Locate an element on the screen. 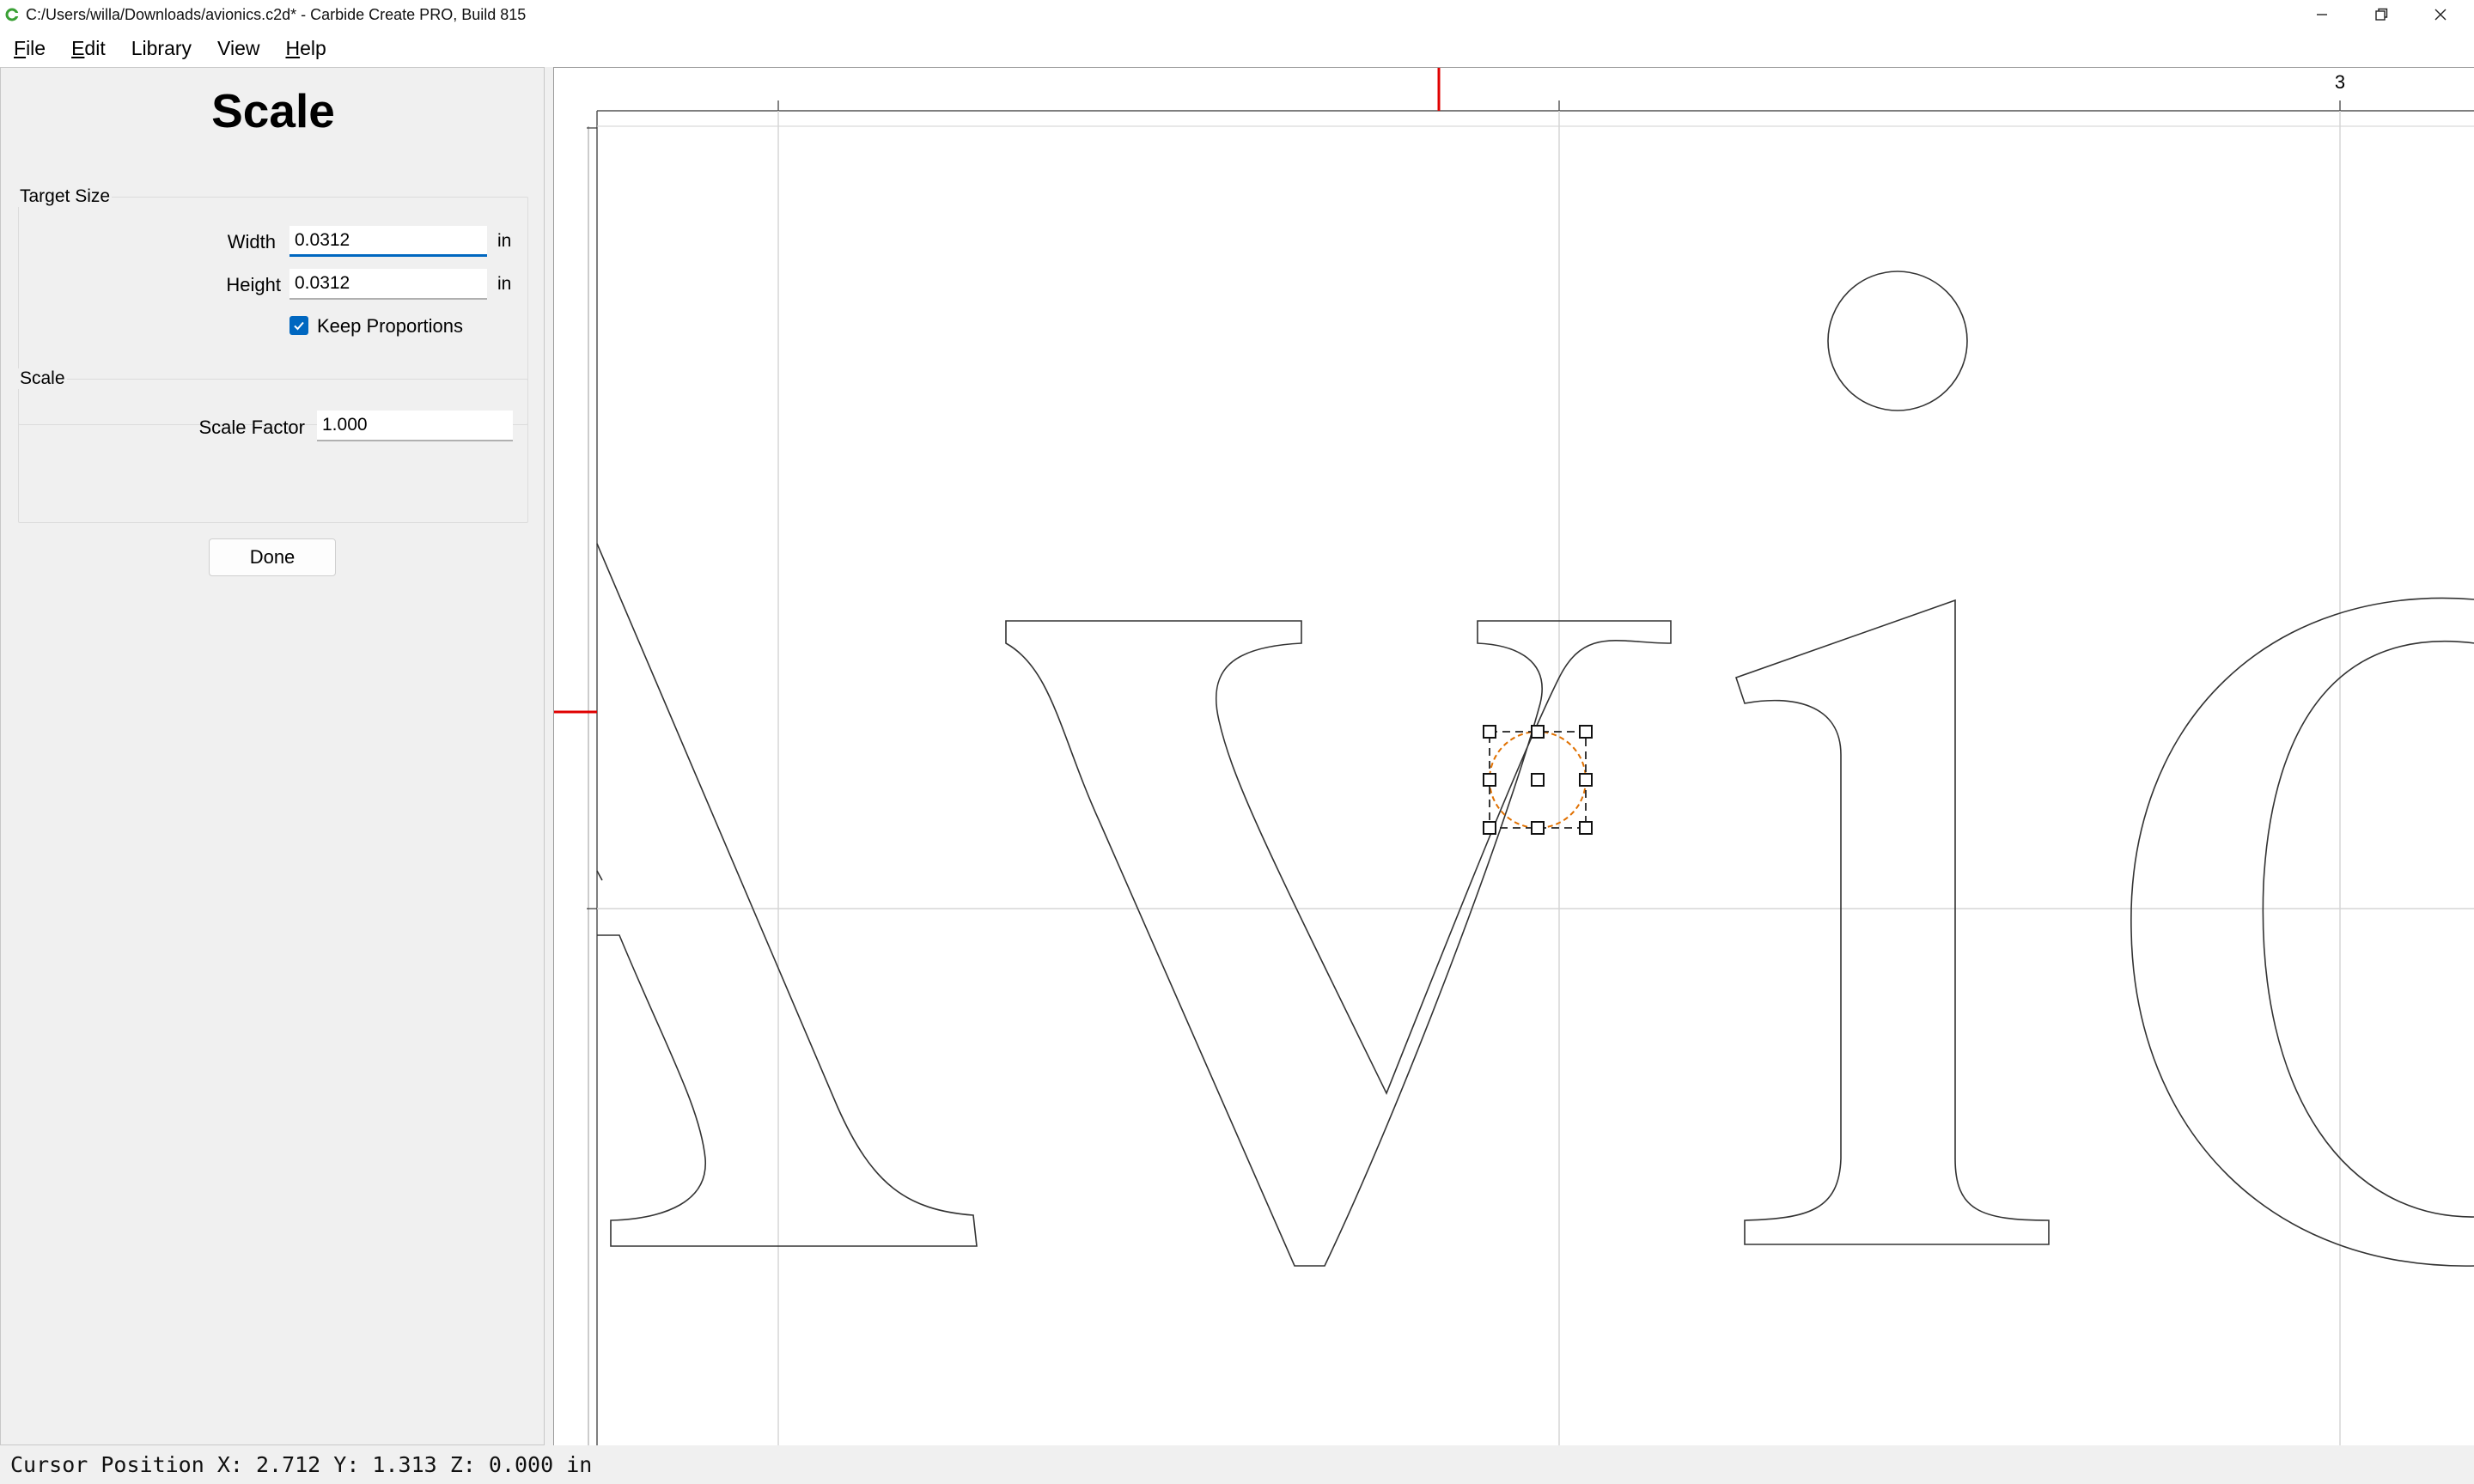  top-ruler is located at coordinates (1514, 90).